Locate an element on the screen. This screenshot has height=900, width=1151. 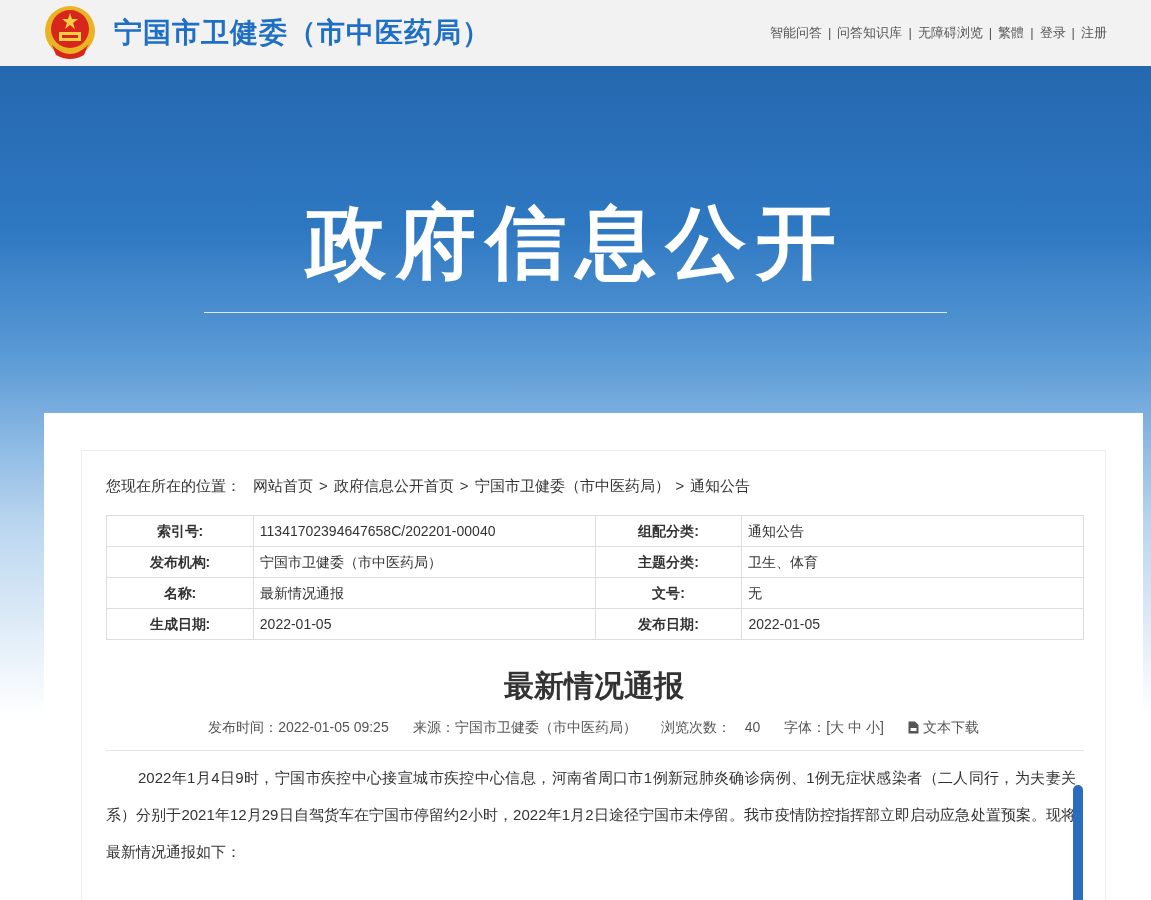
article-meta: 来源：宁国市卫健委（市中医药局） is located at coordinates (524, 727).